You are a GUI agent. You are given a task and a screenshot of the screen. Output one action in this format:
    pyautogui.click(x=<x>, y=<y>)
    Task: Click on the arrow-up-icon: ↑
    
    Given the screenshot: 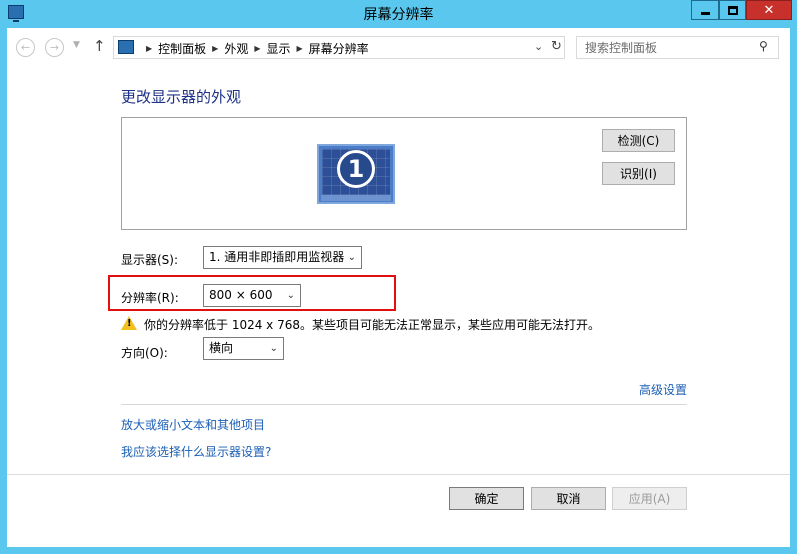 What is the action you would take?
    pyautogui.click(x=99, y=46)
    